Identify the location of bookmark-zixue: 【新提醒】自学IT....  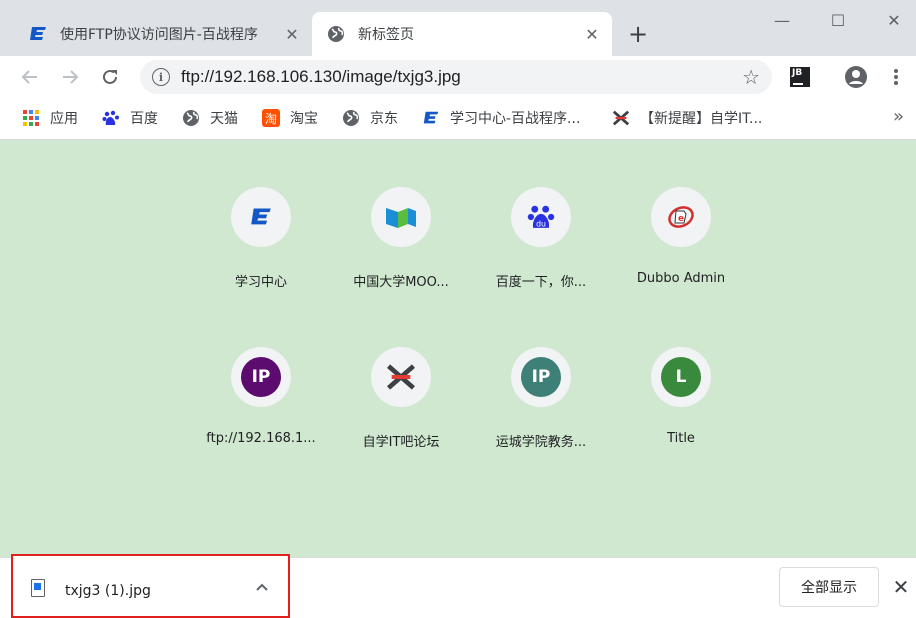
(687, 118).